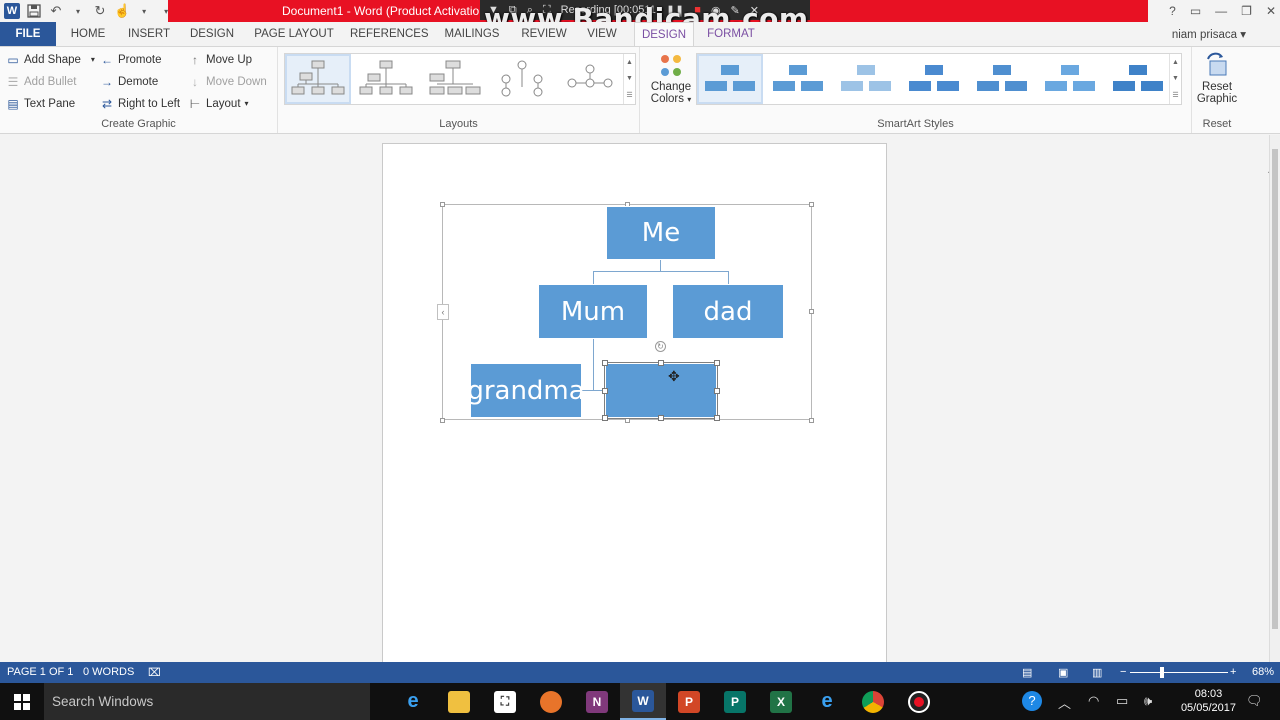  Describe the element at coordinates (1122, 701) in the screenshot. I see `battery-icon: ▭` at that location.